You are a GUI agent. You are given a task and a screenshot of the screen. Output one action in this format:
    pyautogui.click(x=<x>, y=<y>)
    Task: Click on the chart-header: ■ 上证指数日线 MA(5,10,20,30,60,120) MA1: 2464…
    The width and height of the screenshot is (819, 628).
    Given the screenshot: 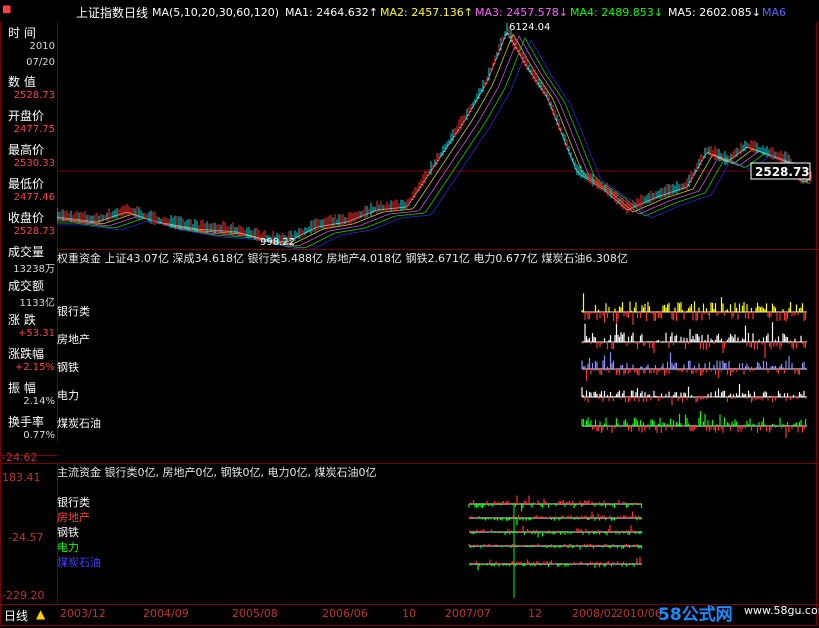 What is the action you would take?
    pyautogui.click(x=409, y=11)
    